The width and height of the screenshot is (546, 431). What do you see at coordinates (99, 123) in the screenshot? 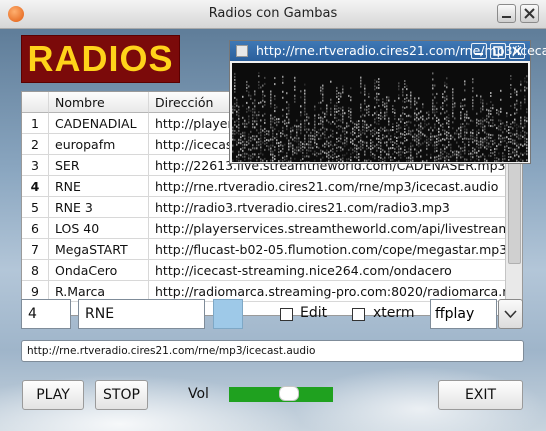
I see `row-name: CADENADIAL` at bounding box center [99, 123].